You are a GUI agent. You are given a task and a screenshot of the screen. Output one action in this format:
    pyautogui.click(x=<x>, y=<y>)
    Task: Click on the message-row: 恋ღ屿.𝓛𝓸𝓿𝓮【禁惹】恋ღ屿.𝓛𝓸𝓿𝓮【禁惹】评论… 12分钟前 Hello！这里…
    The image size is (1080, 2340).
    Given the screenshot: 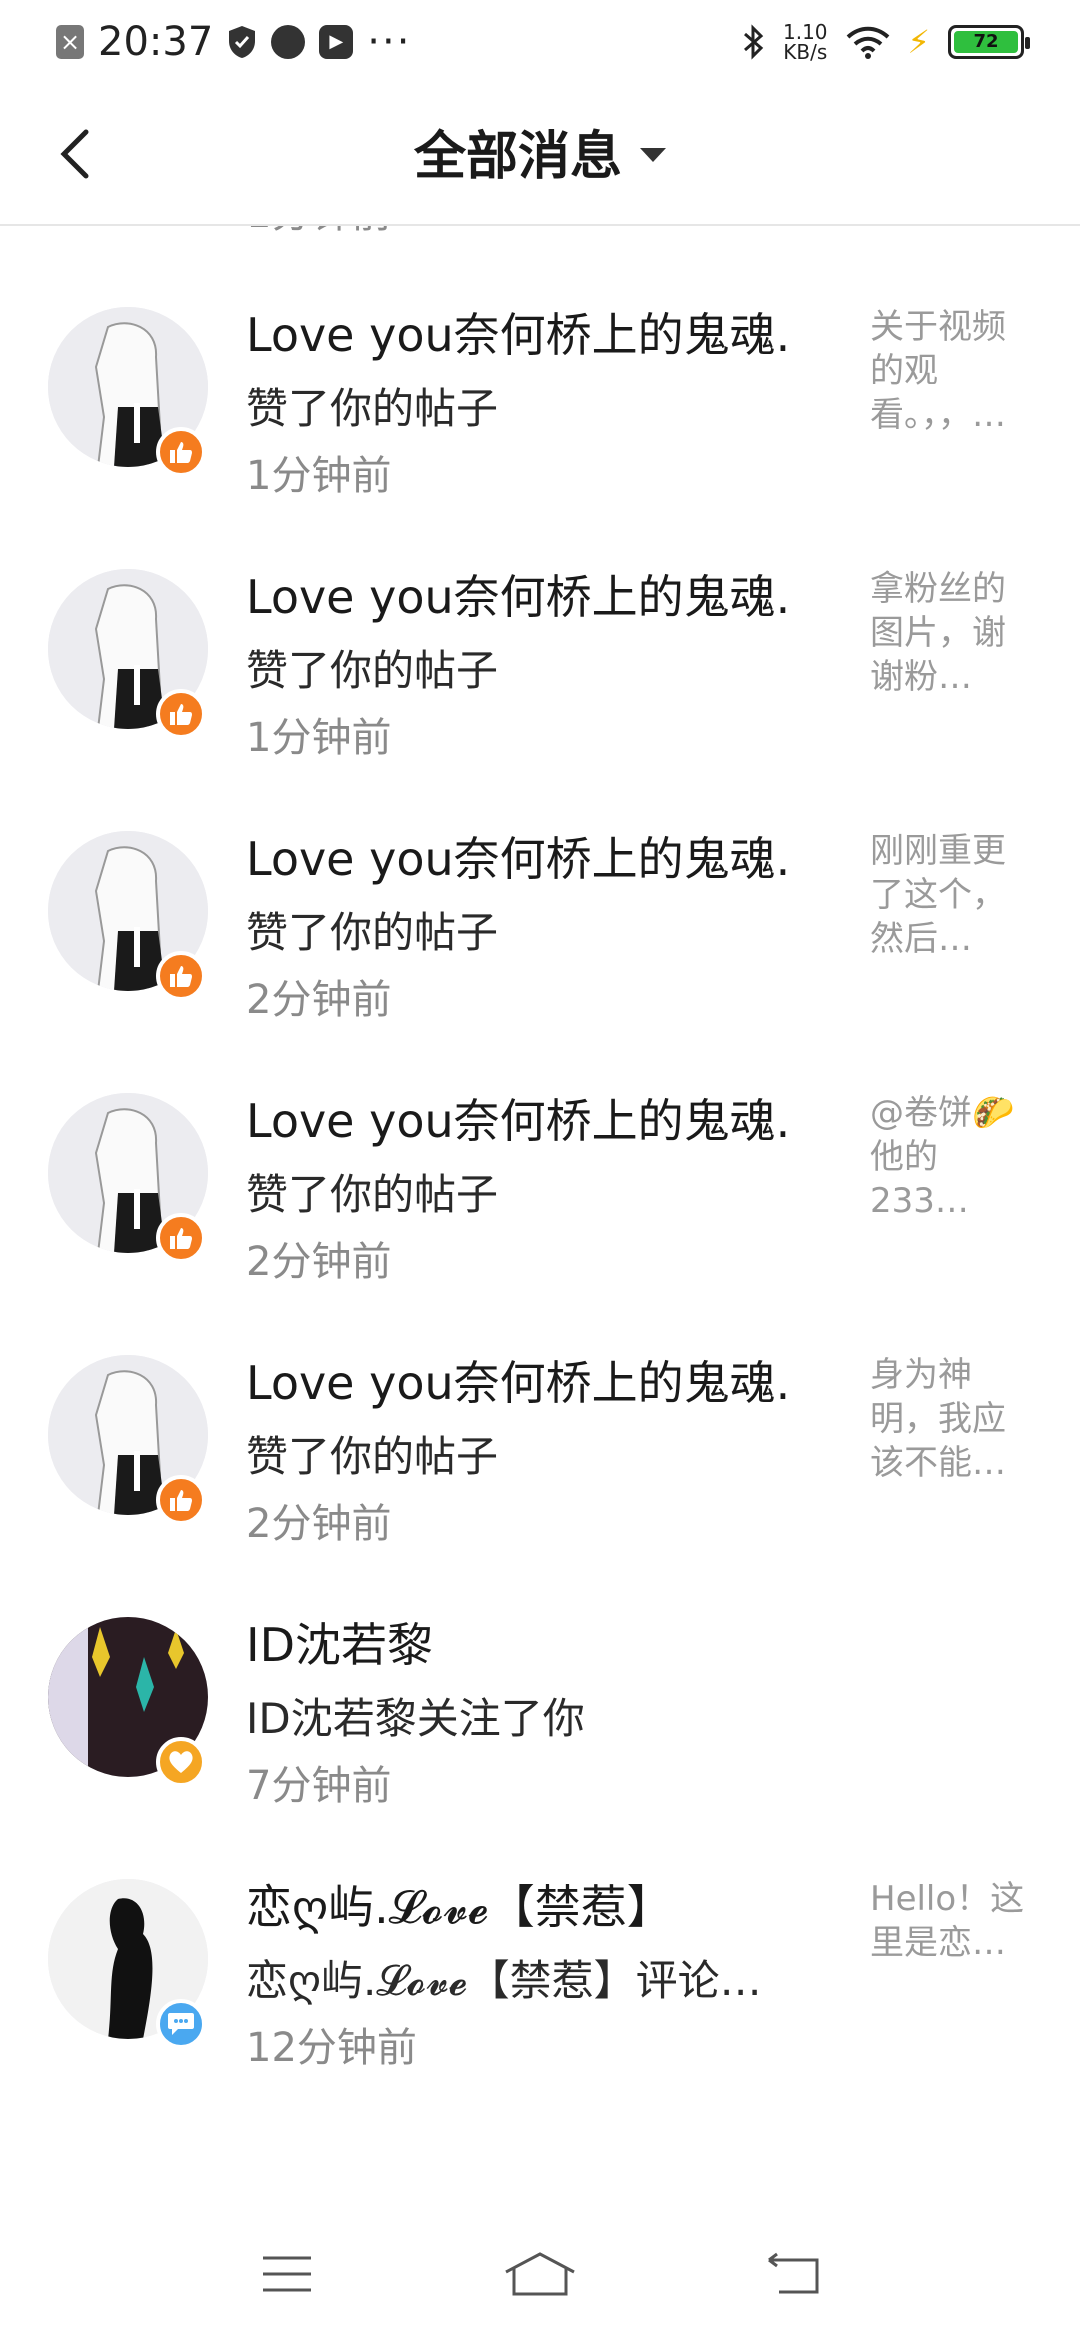 What is the action you would take?
    pyautogui.click(x=540, y=1958)
    